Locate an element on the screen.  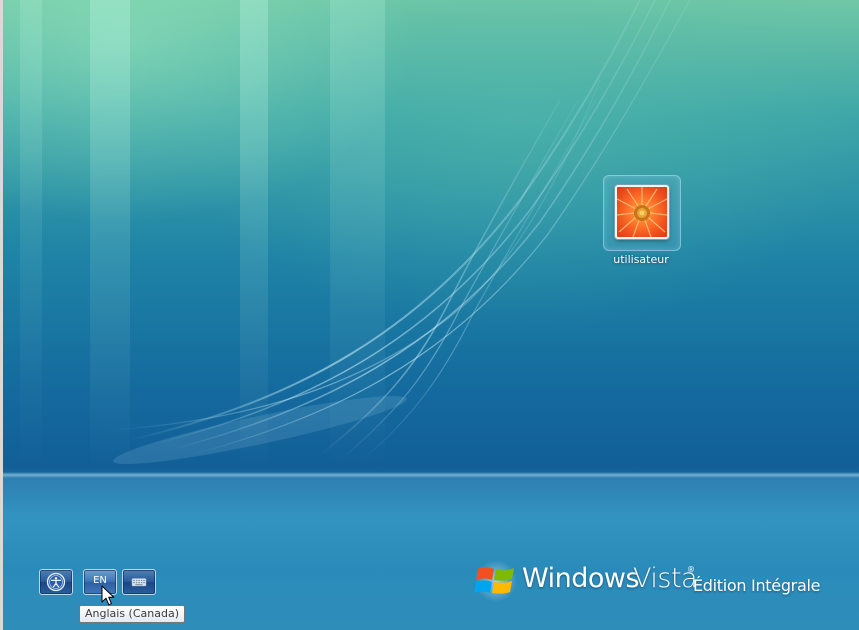
windows-vista-branding: Windows Vista ® Édition Intégrale is located at coordinates (662, 582).